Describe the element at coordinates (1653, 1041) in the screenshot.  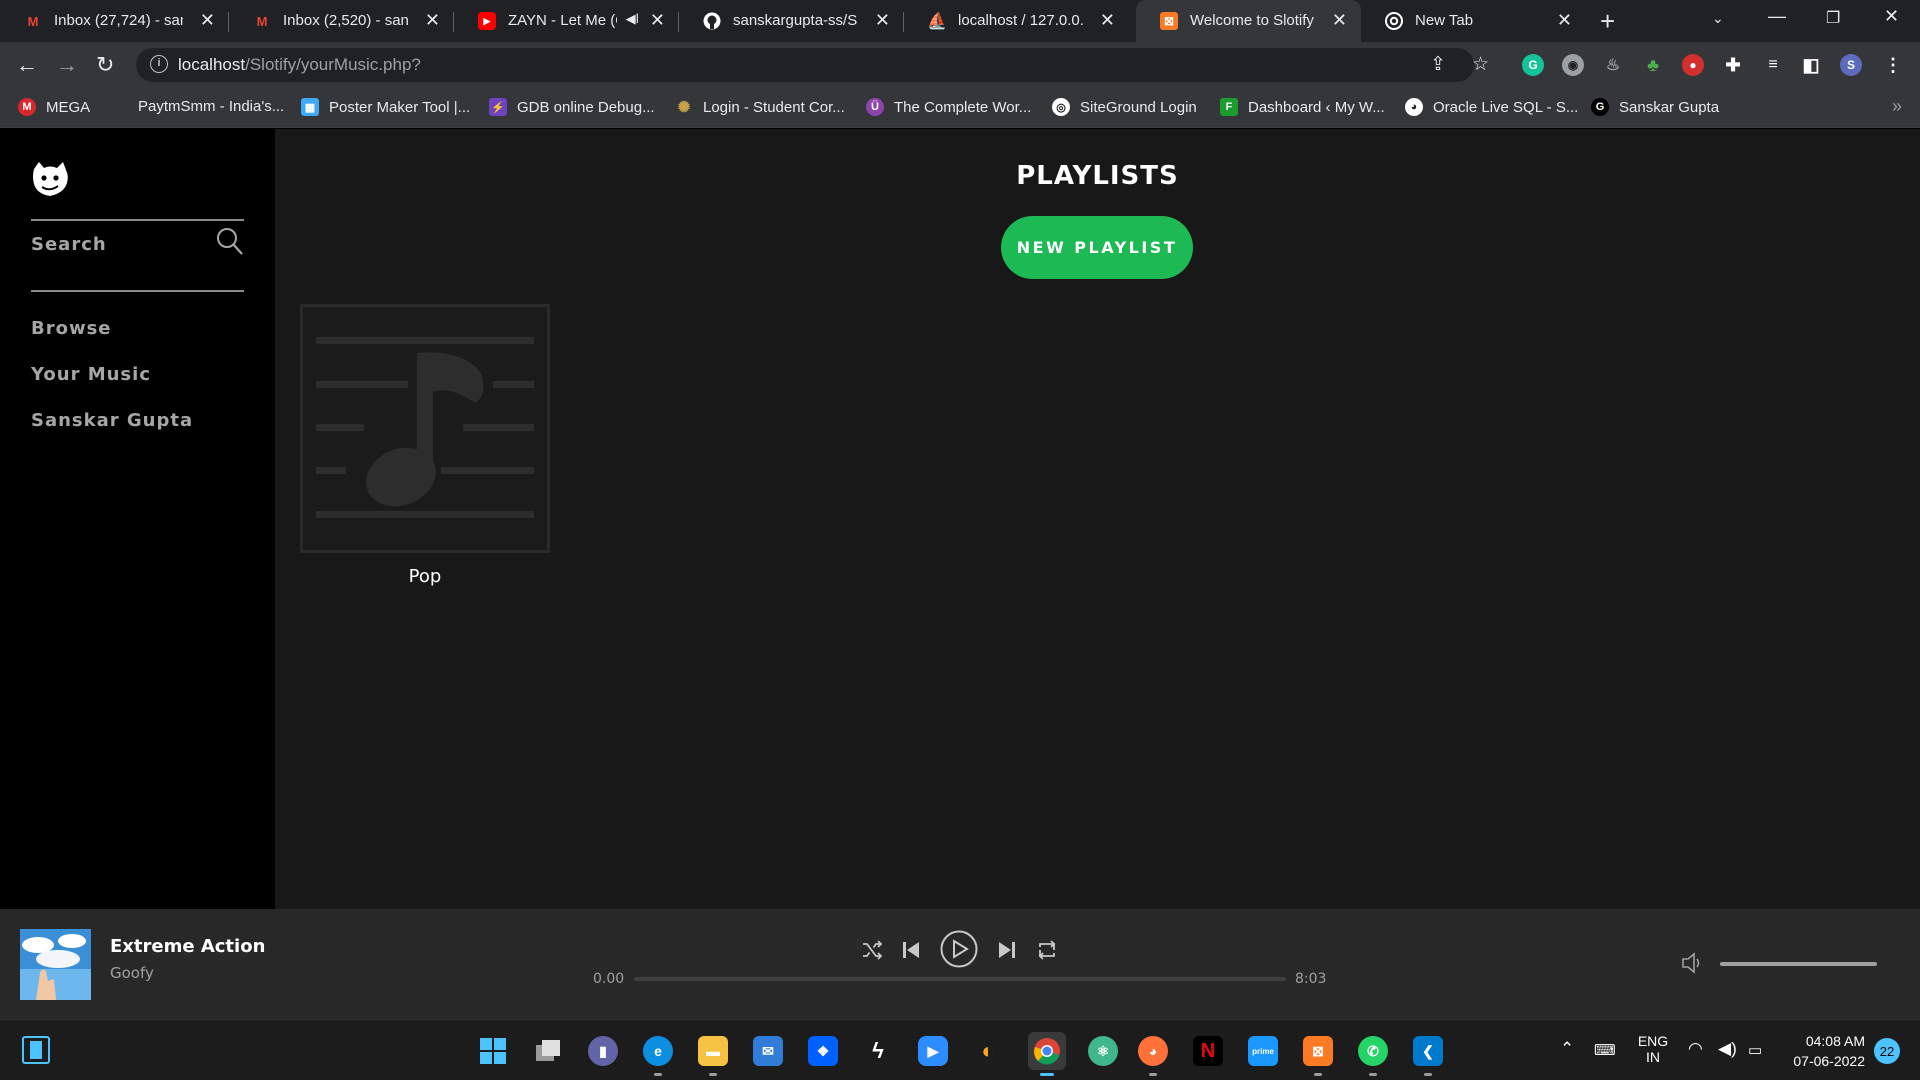
I see `language-code: ENG` at that location.